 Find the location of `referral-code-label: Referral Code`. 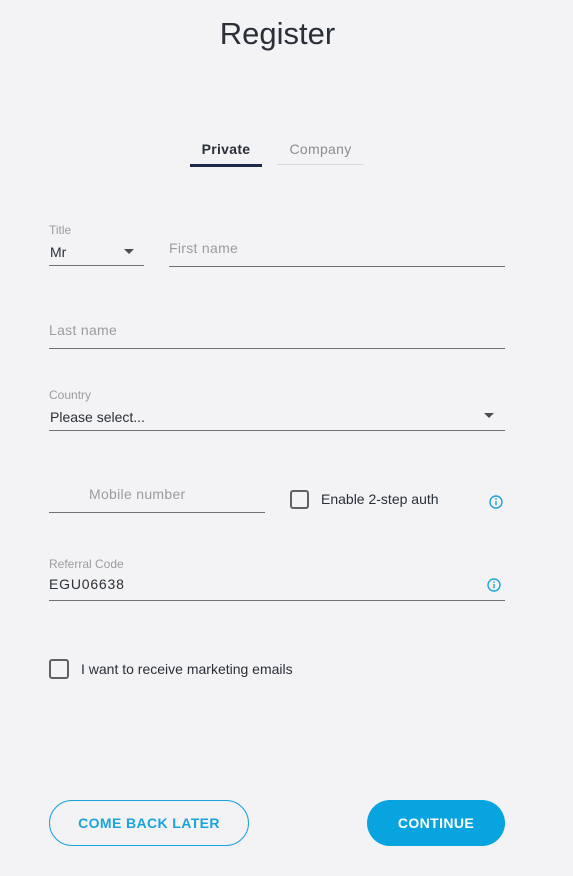

referral-code-label: Referral Code is located at coordinates (86, 564).